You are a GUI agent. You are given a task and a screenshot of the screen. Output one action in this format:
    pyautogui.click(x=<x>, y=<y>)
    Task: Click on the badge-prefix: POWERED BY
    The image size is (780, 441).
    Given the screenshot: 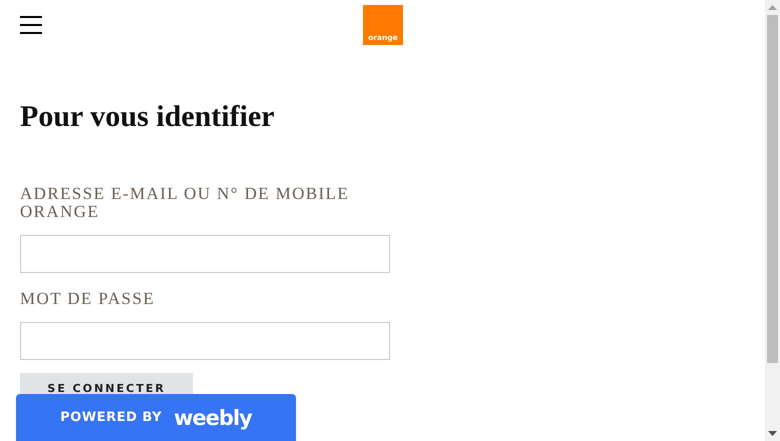 What is the action you would take?
    pyautogui.click(x=111, y=417)
    